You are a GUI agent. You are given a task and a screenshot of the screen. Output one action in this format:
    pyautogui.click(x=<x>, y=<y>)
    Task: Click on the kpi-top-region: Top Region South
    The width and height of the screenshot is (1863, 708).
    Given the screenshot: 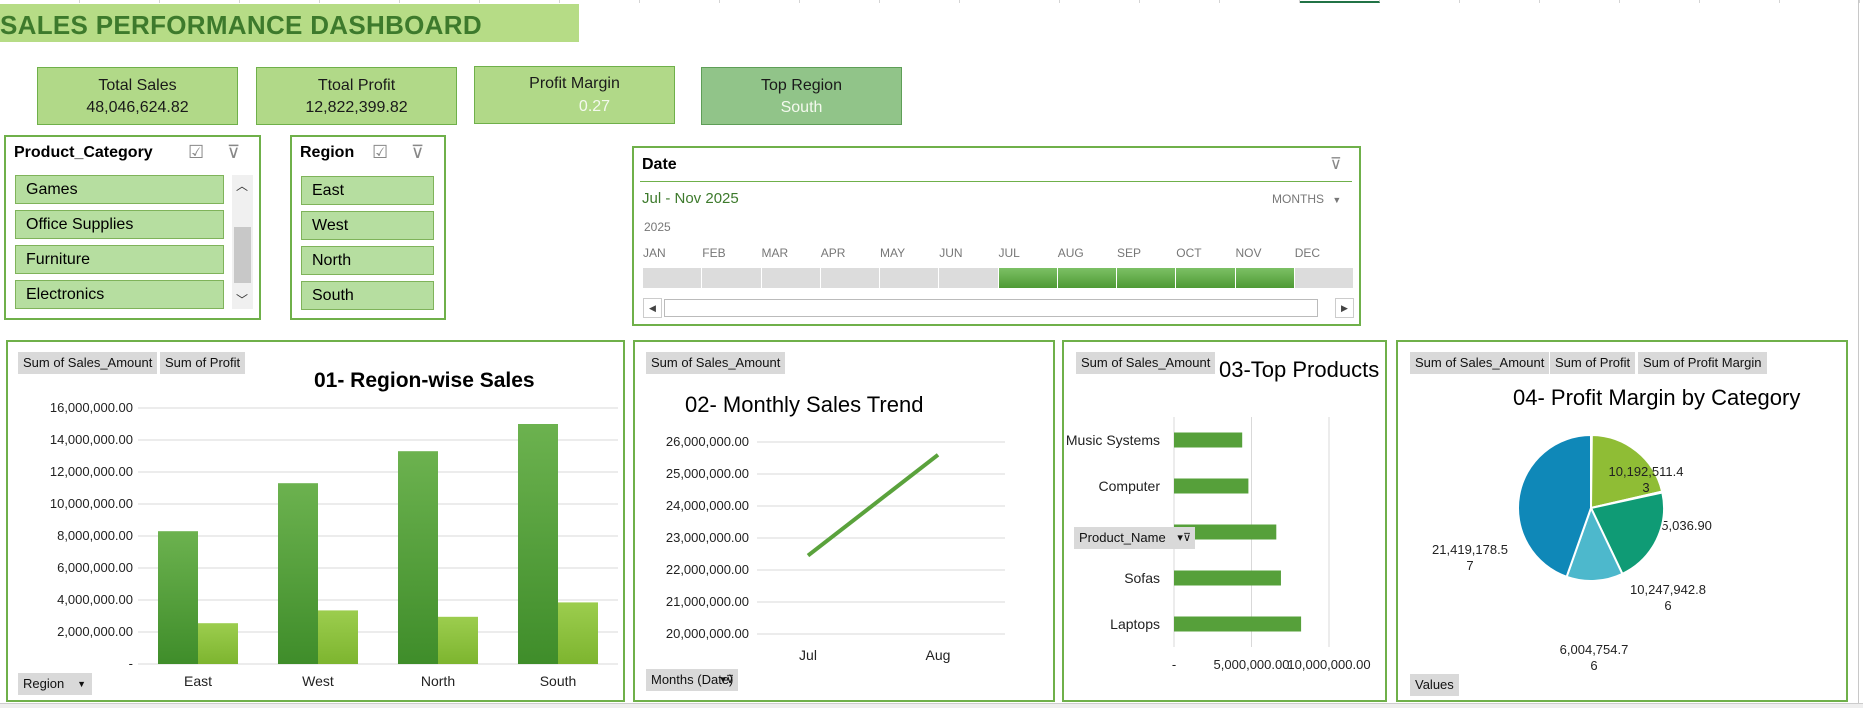 What is the action you would take?
    pyautogui.click(x=801, y=96)
    